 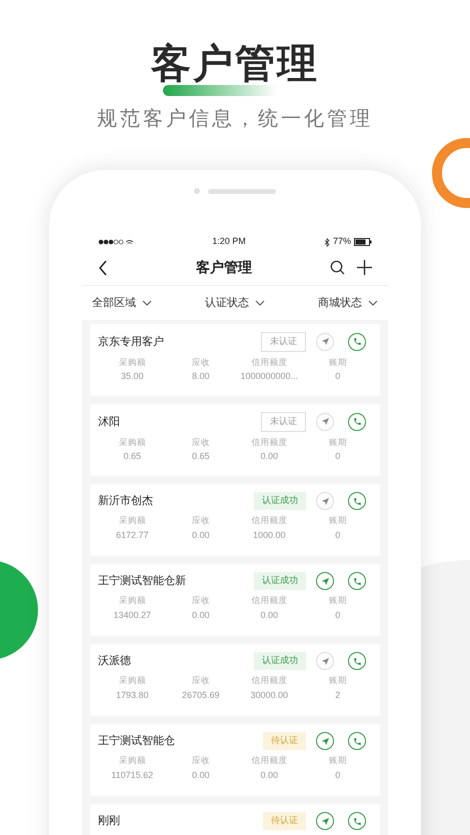 What do you see at coordinates (235, 119) in the screenshot?
I see `page-subtitle: 规范客户信息，统一化管理` at bounding box center [235, 119].